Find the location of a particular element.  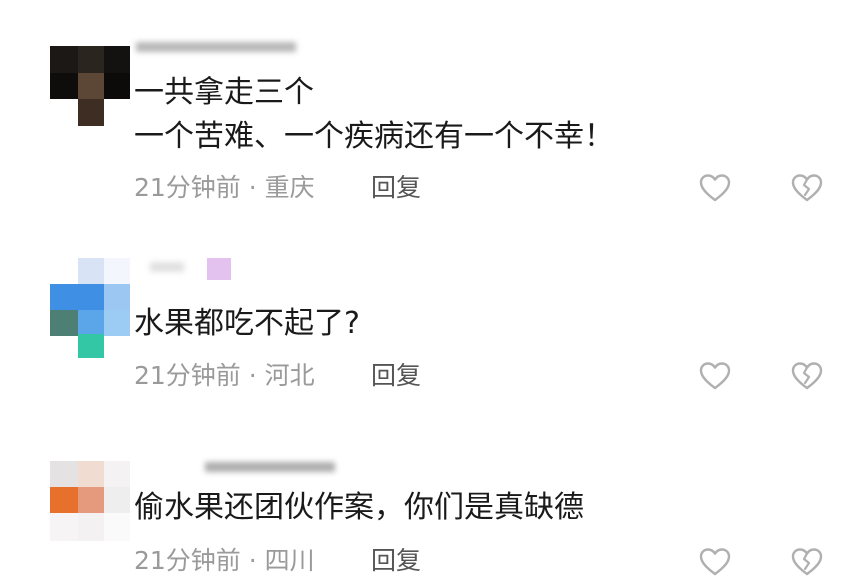

heart-outline-icon is located at coordinates (715, 562).